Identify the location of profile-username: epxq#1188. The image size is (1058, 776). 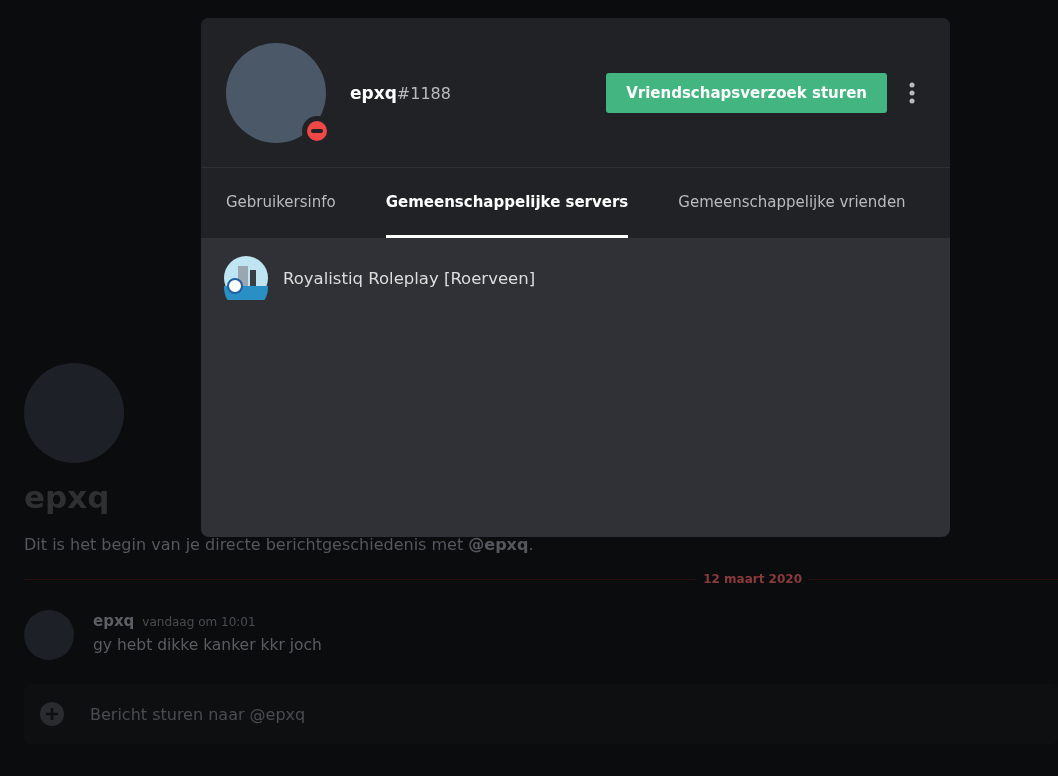
(401, 92).